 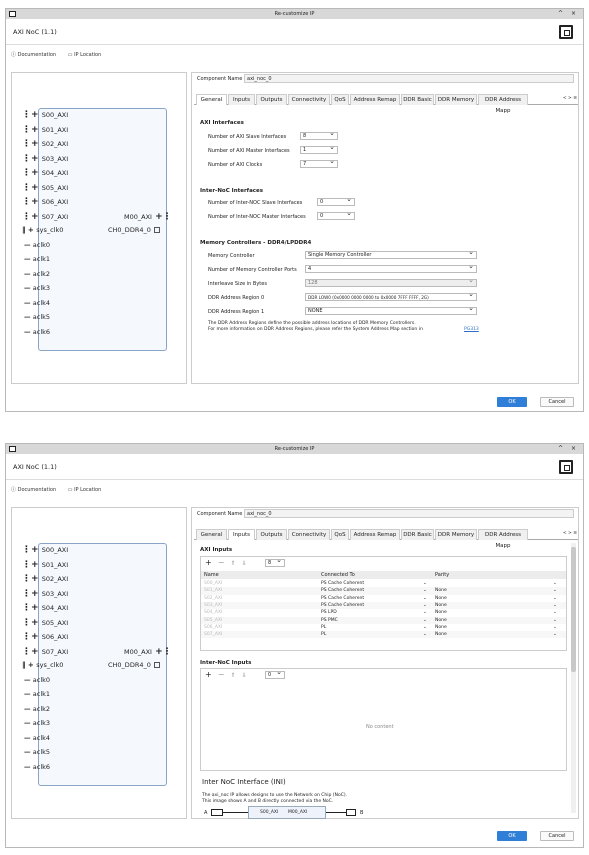 What do you see at coordinates (409, 513) in the screenshot?
I see `component-name-input: axi_noc_0` at bounding box center [409, 513].